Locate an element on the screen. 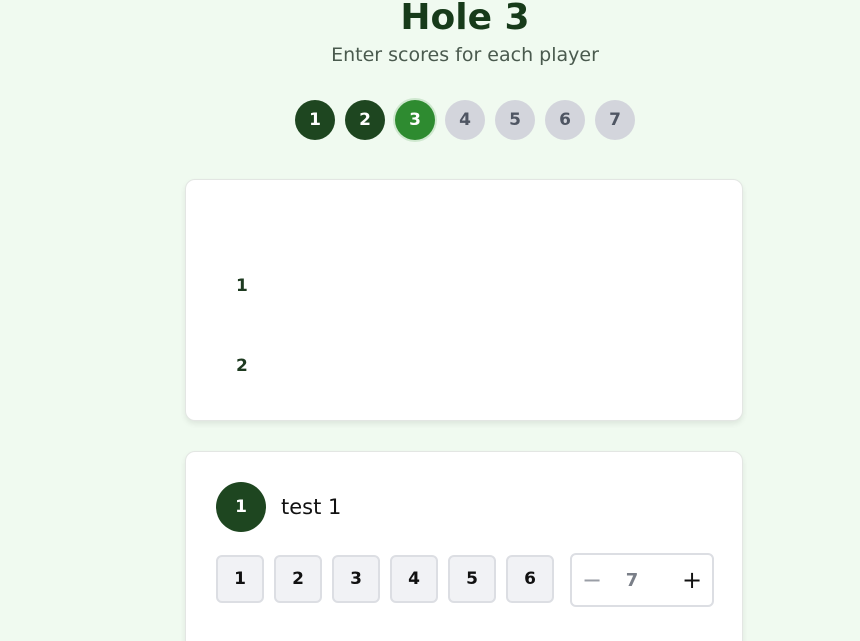 The height and width of the screenshot is (641, 860). score-button-4: 4 is located at coordinates (414, 579).